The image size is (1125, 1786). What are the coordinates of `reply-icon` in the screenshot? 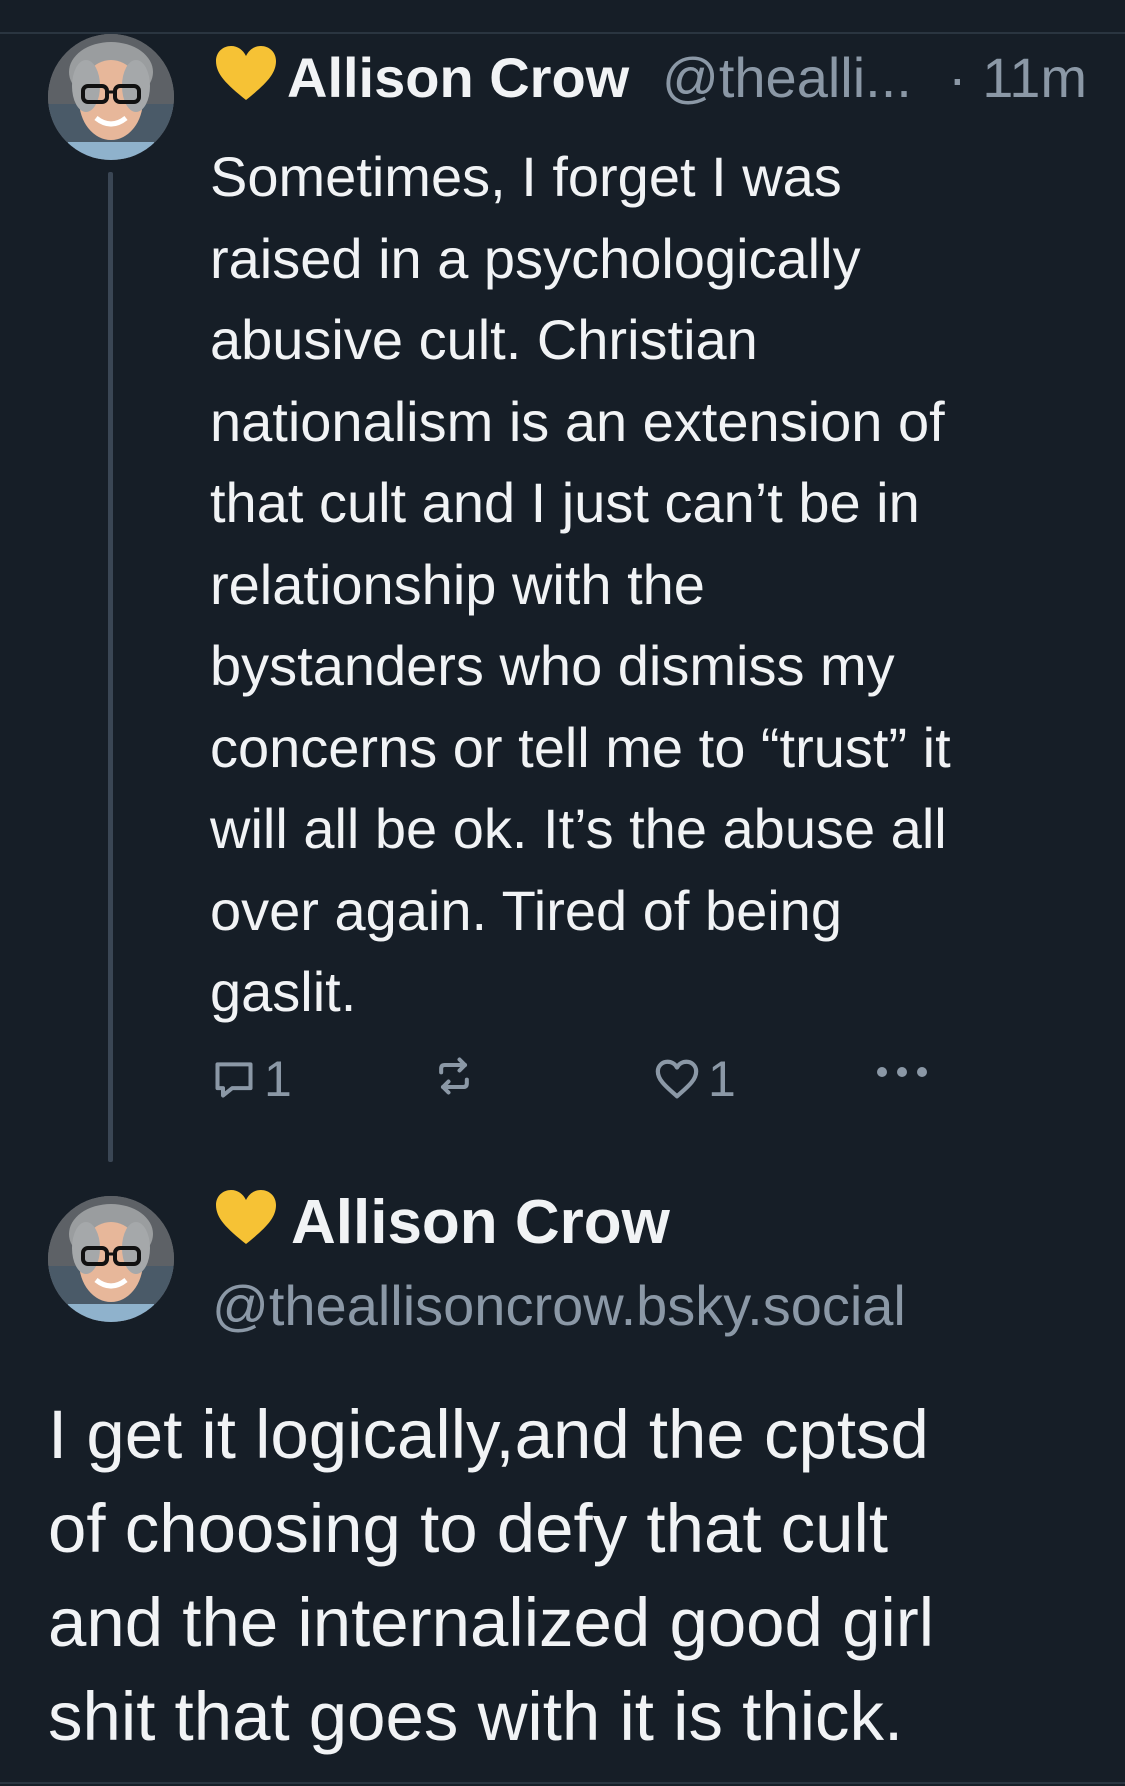 It's located at (234, 1080).